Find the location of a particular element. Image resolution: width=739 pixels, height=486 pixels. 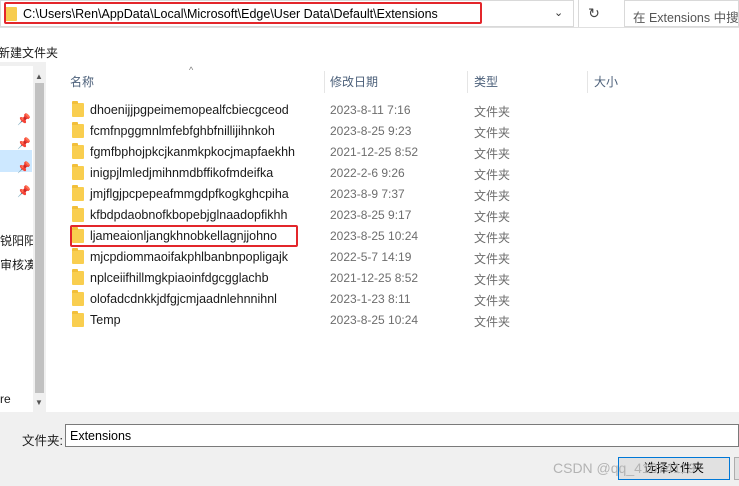

column-name: 名称 is located at coordinates (82, 81).